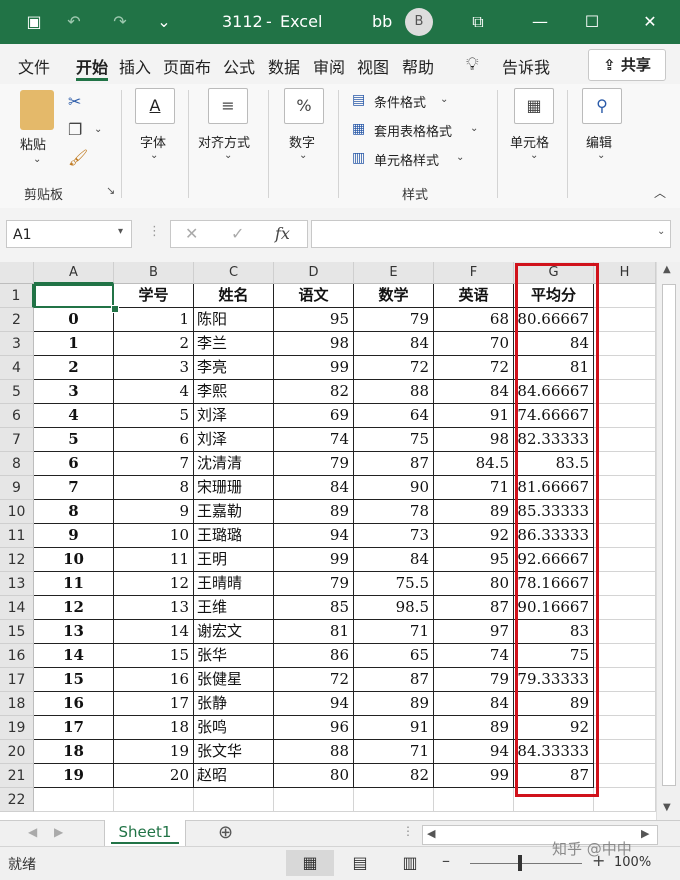  I want to click on row-header: 6, so click(17, 416).